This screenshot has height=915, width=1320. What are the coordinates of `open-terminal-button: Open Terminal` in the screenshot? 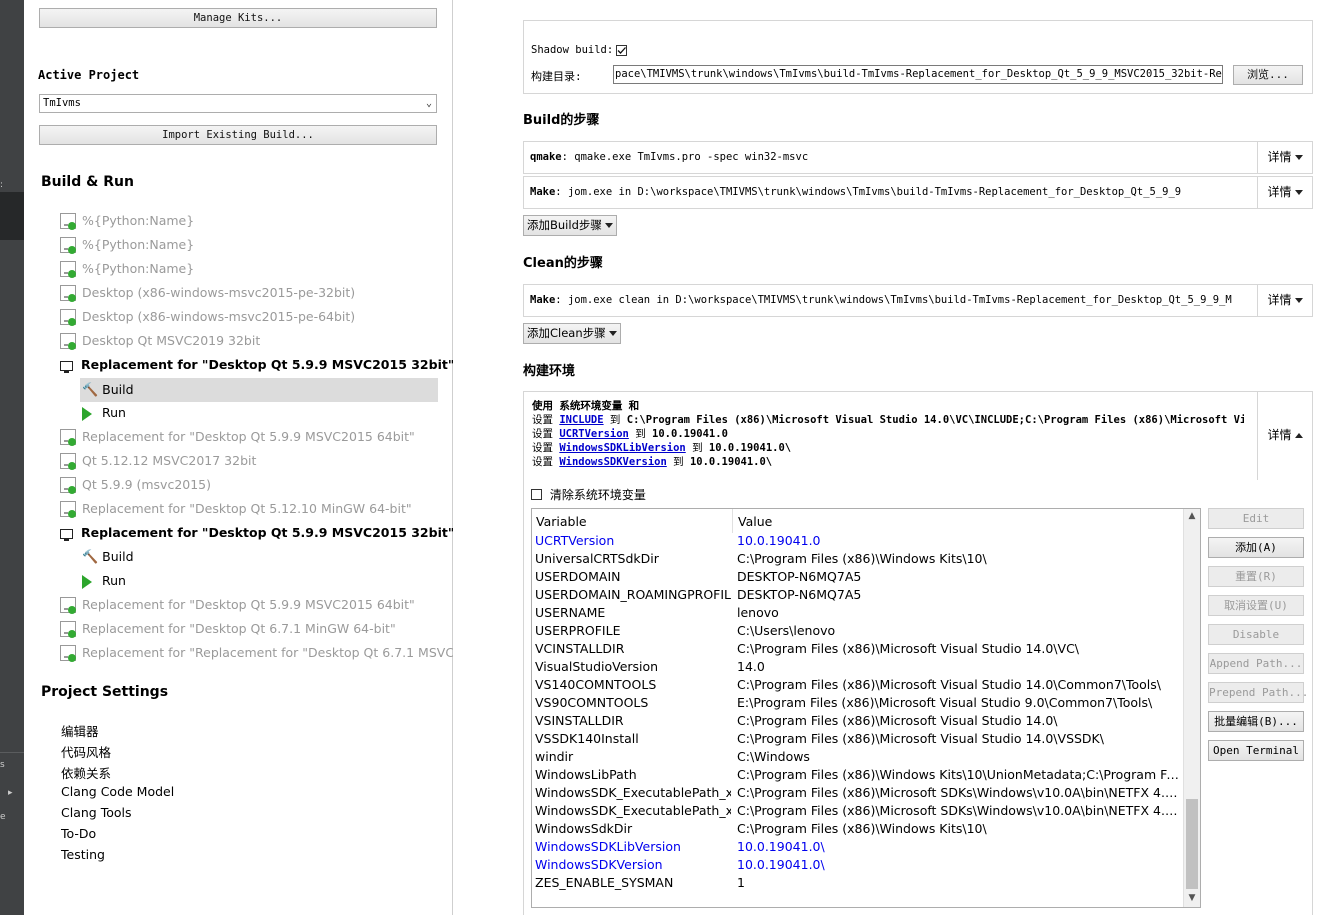 It's located at (1256, 750).